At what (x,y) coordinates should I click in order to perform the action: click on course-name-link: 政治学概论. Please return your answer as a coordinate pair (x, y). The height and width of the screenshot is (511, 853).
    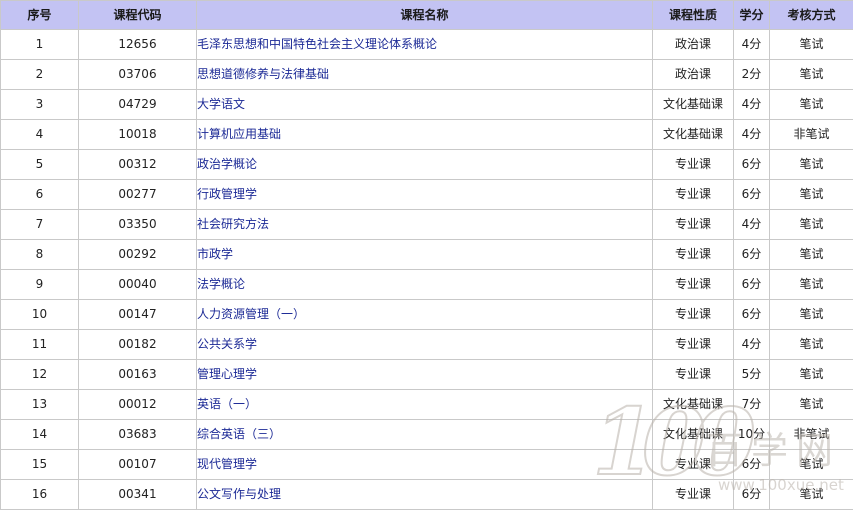
    Looking at the image, I should click on (228, 164).